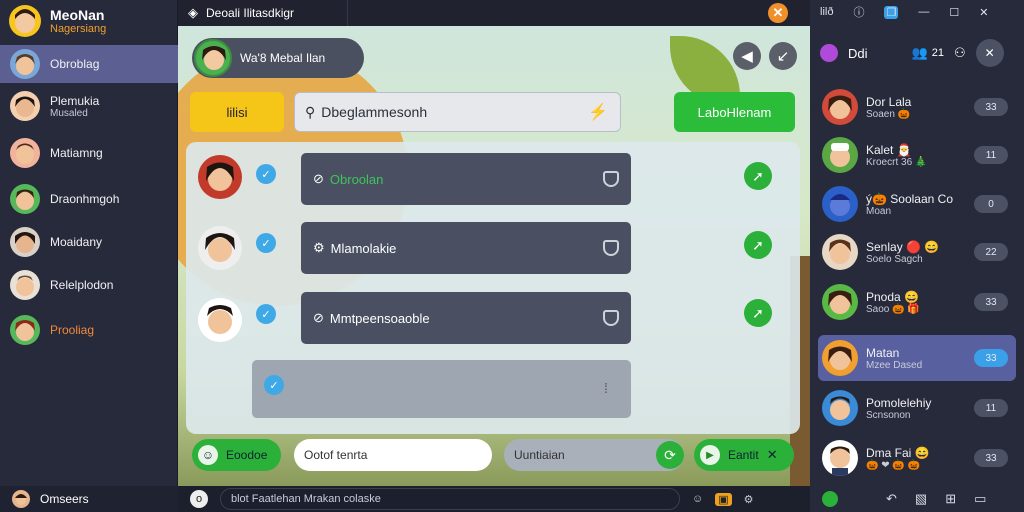 The image size is (1024, 512). Describe the element at coordinates (466, 318) in the screenshot. I see `list-item: ⊘ Mmtpeensoaoble` at that location.